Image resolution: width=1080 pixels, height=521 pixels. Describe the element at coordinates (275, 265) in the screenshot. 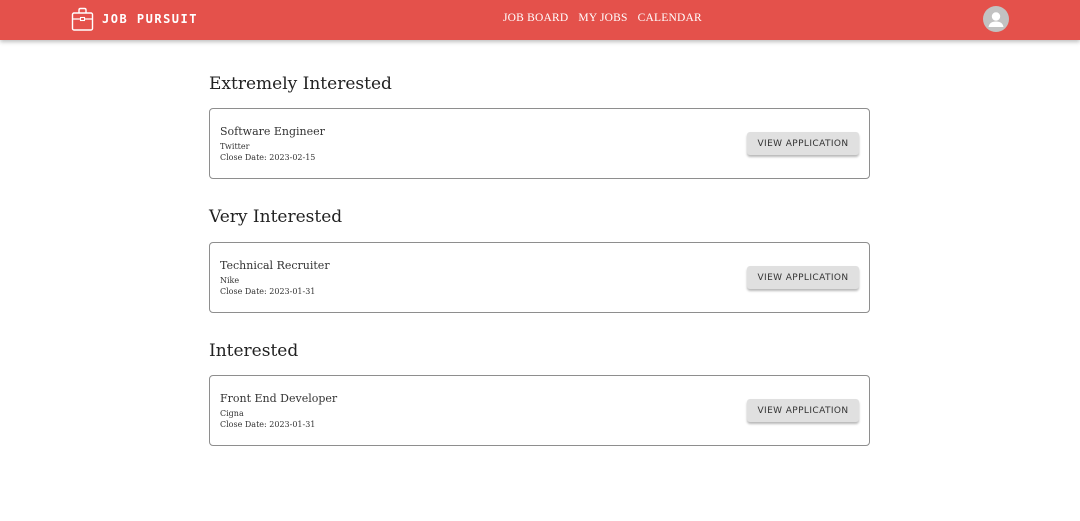

I see `job-title: Technical Recruiter` at that location.